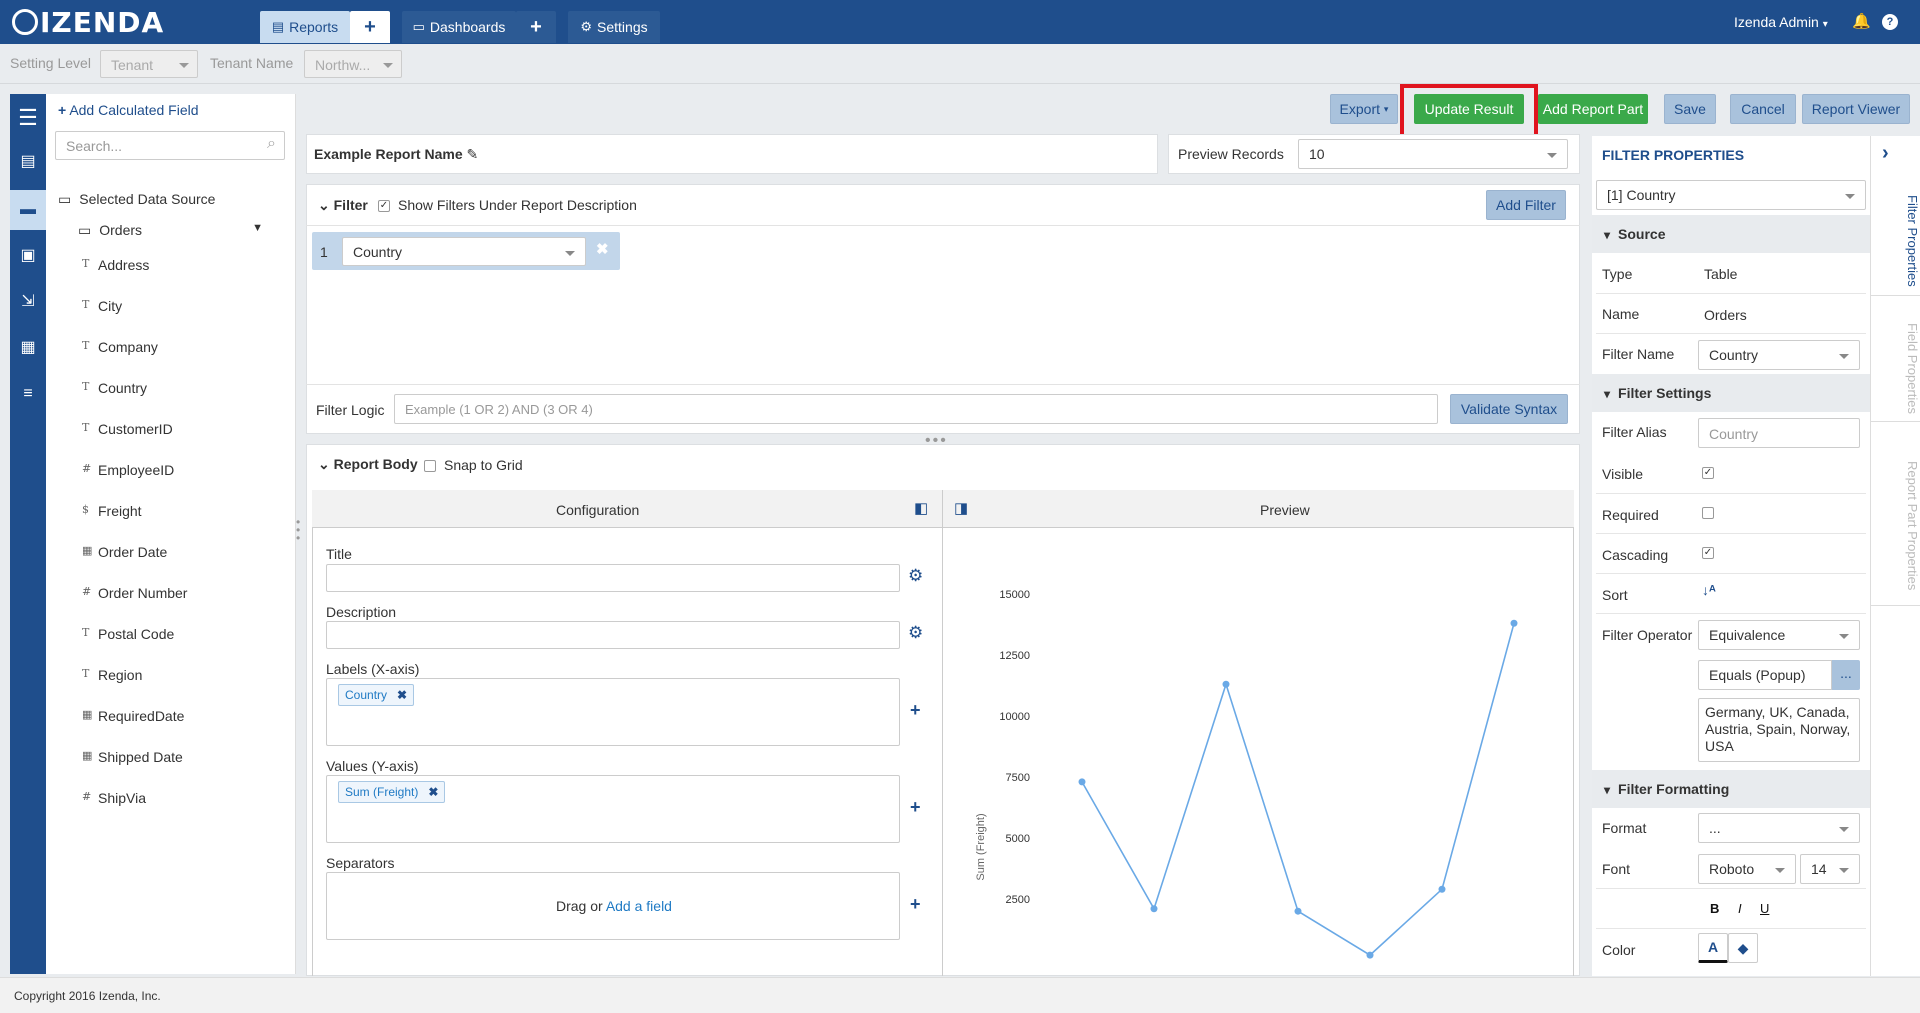 This screenshot has width=1920, height=1013. Describe the element at coordinates (1830, 869) in the screenshot. I see `font-size-select: 14` at that location.